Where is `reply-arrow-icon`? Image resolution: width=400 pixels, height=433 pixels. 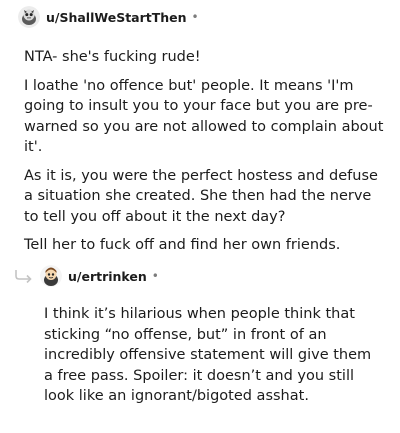 reply-arrow-icon is located at coordinates (25, 276).